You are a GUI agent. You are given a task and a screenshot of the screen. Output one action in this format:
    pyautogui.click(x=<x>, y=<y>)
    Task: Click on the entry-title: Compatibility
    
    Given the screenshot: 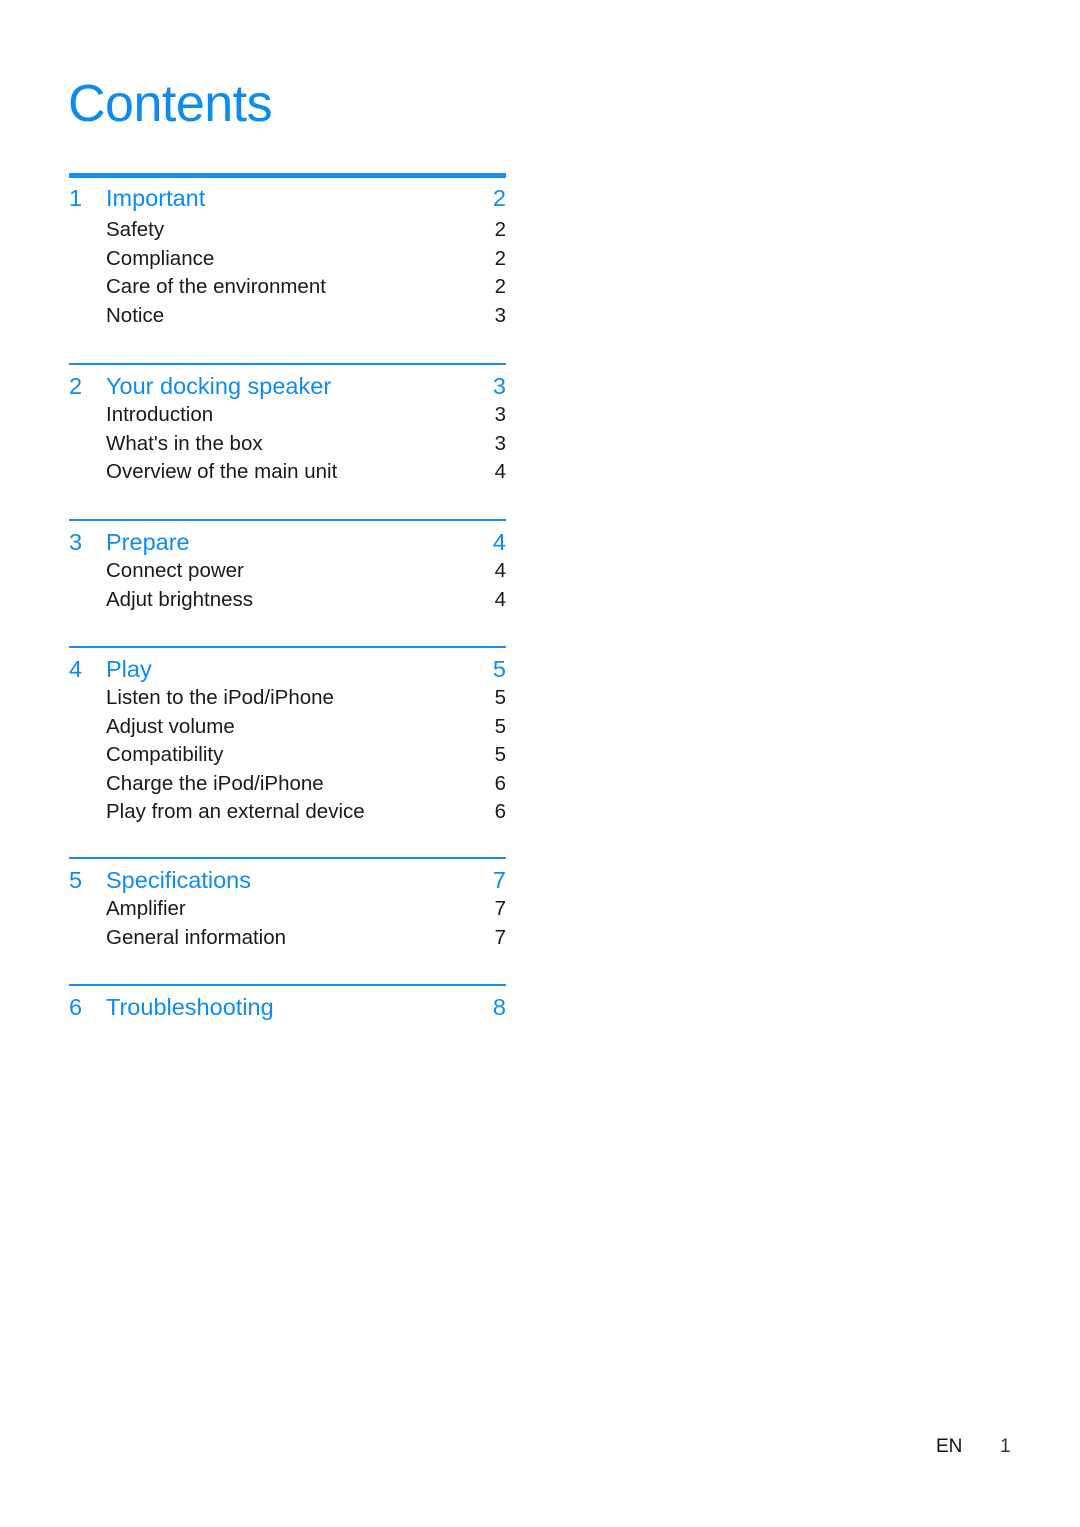 What is the action you would take?
    pyautogui.click(x=164, y=755)
    